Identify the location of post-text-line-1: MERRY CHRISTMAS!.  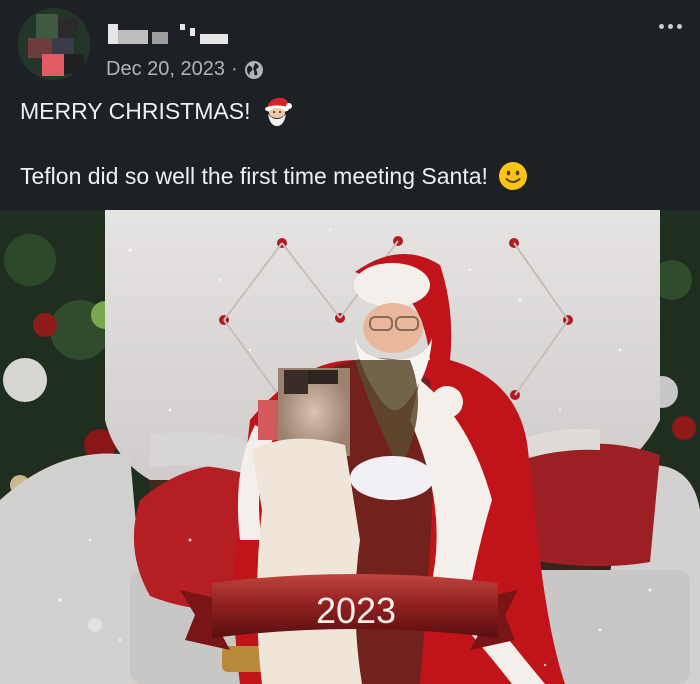
(157, 111).